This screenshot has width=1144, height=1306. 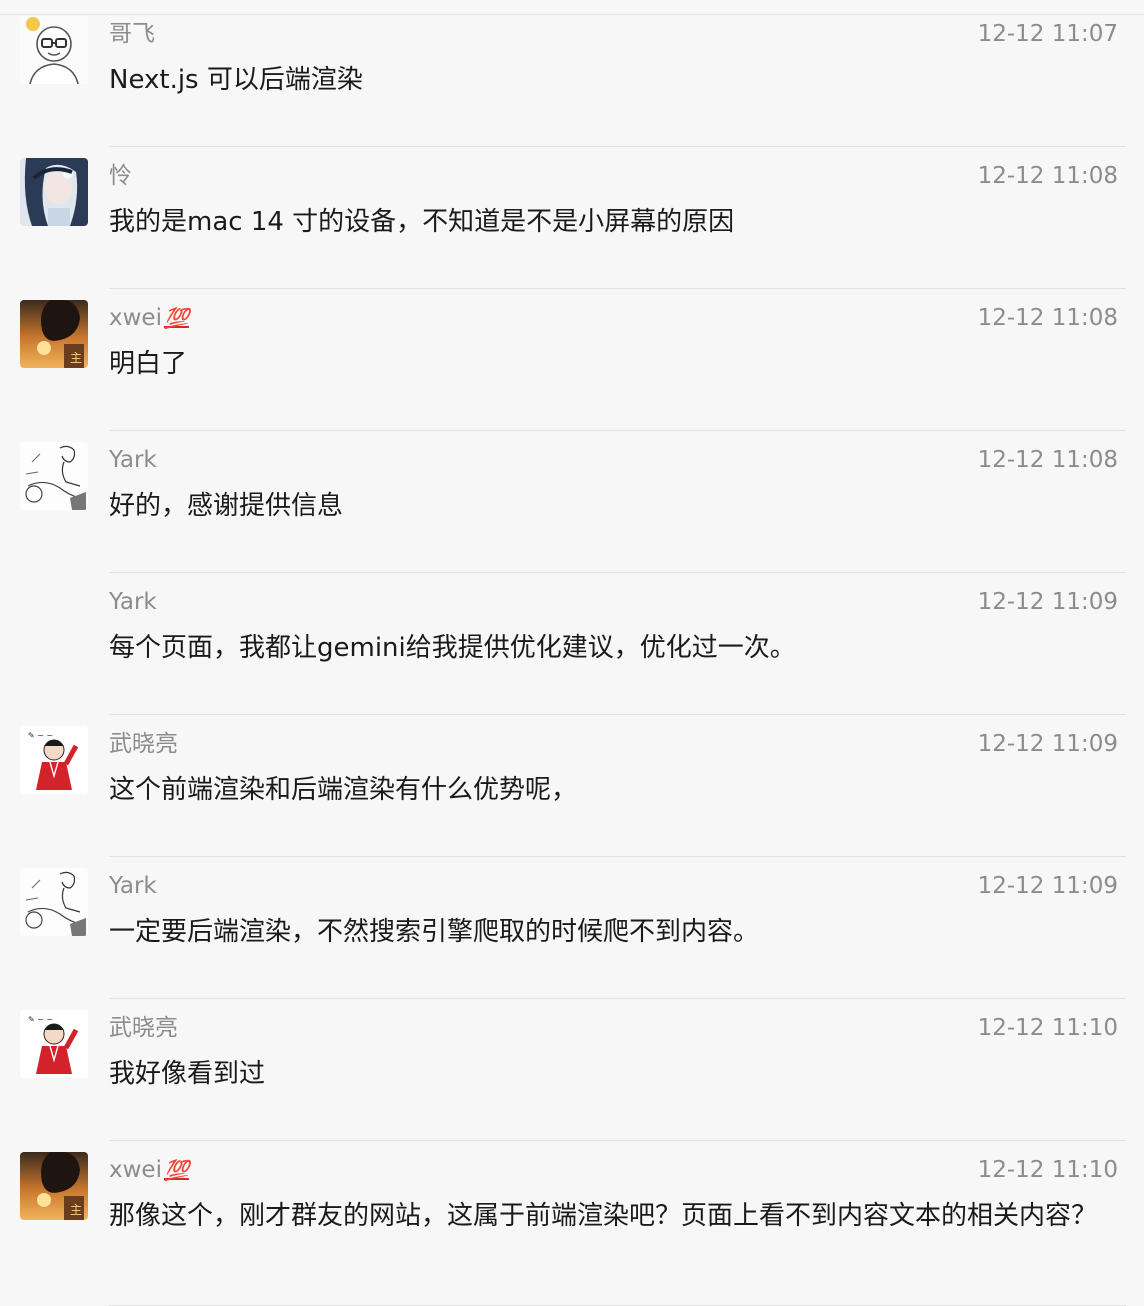 I want to click on message-text: 我好像看到过, so click(x=187, y=1074).